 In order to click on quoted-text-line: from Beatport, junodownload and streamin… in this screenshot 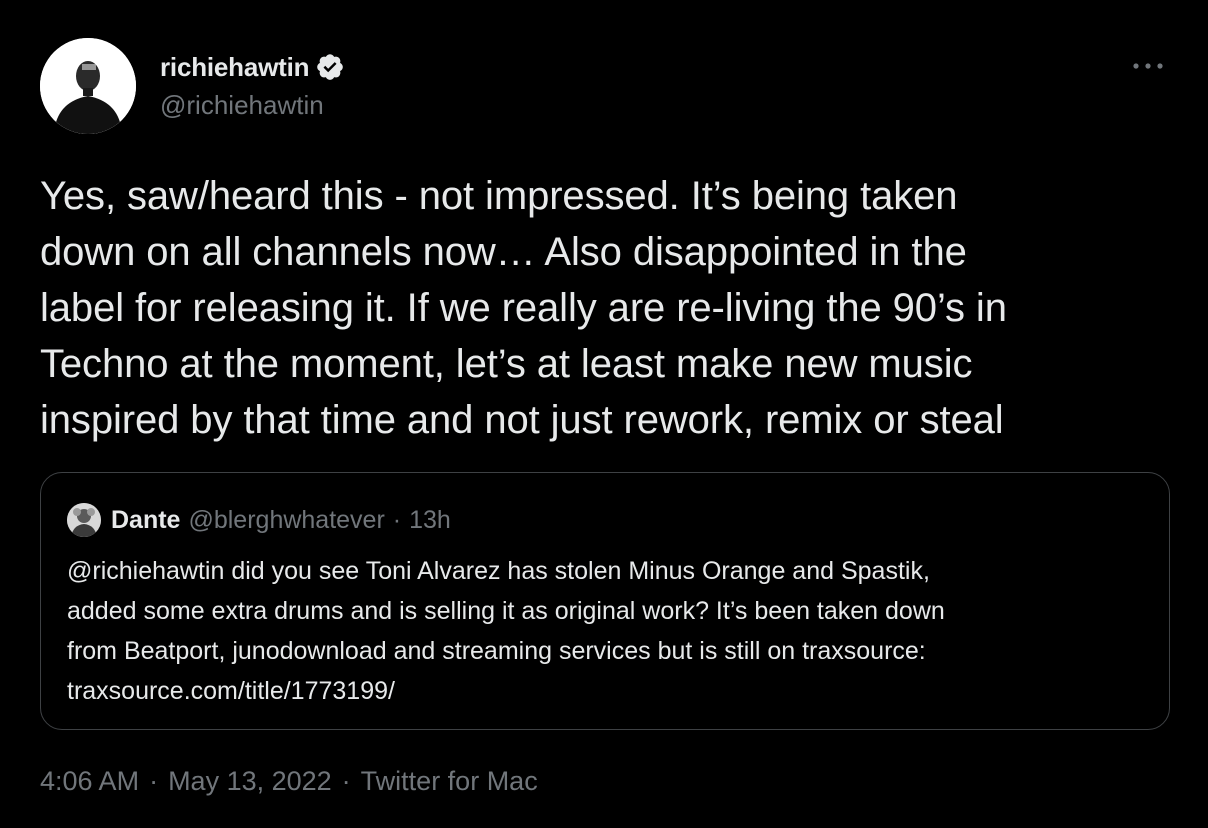, I will do `click(496, 651)`.